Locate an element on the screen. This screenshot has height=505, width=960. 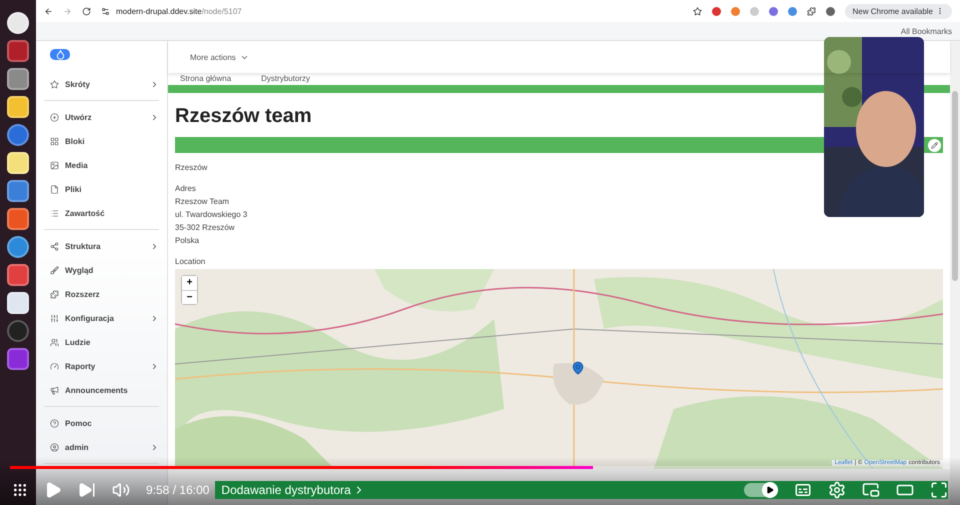
map-marker-icon is located at coordinates (578, 368).